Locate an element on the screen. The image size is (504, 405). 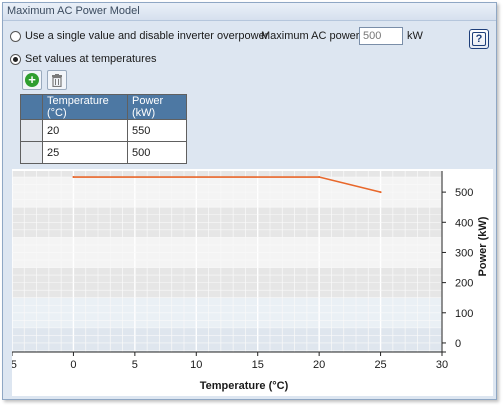
y-tick-label: 100 is located at coordinates (464, 314).